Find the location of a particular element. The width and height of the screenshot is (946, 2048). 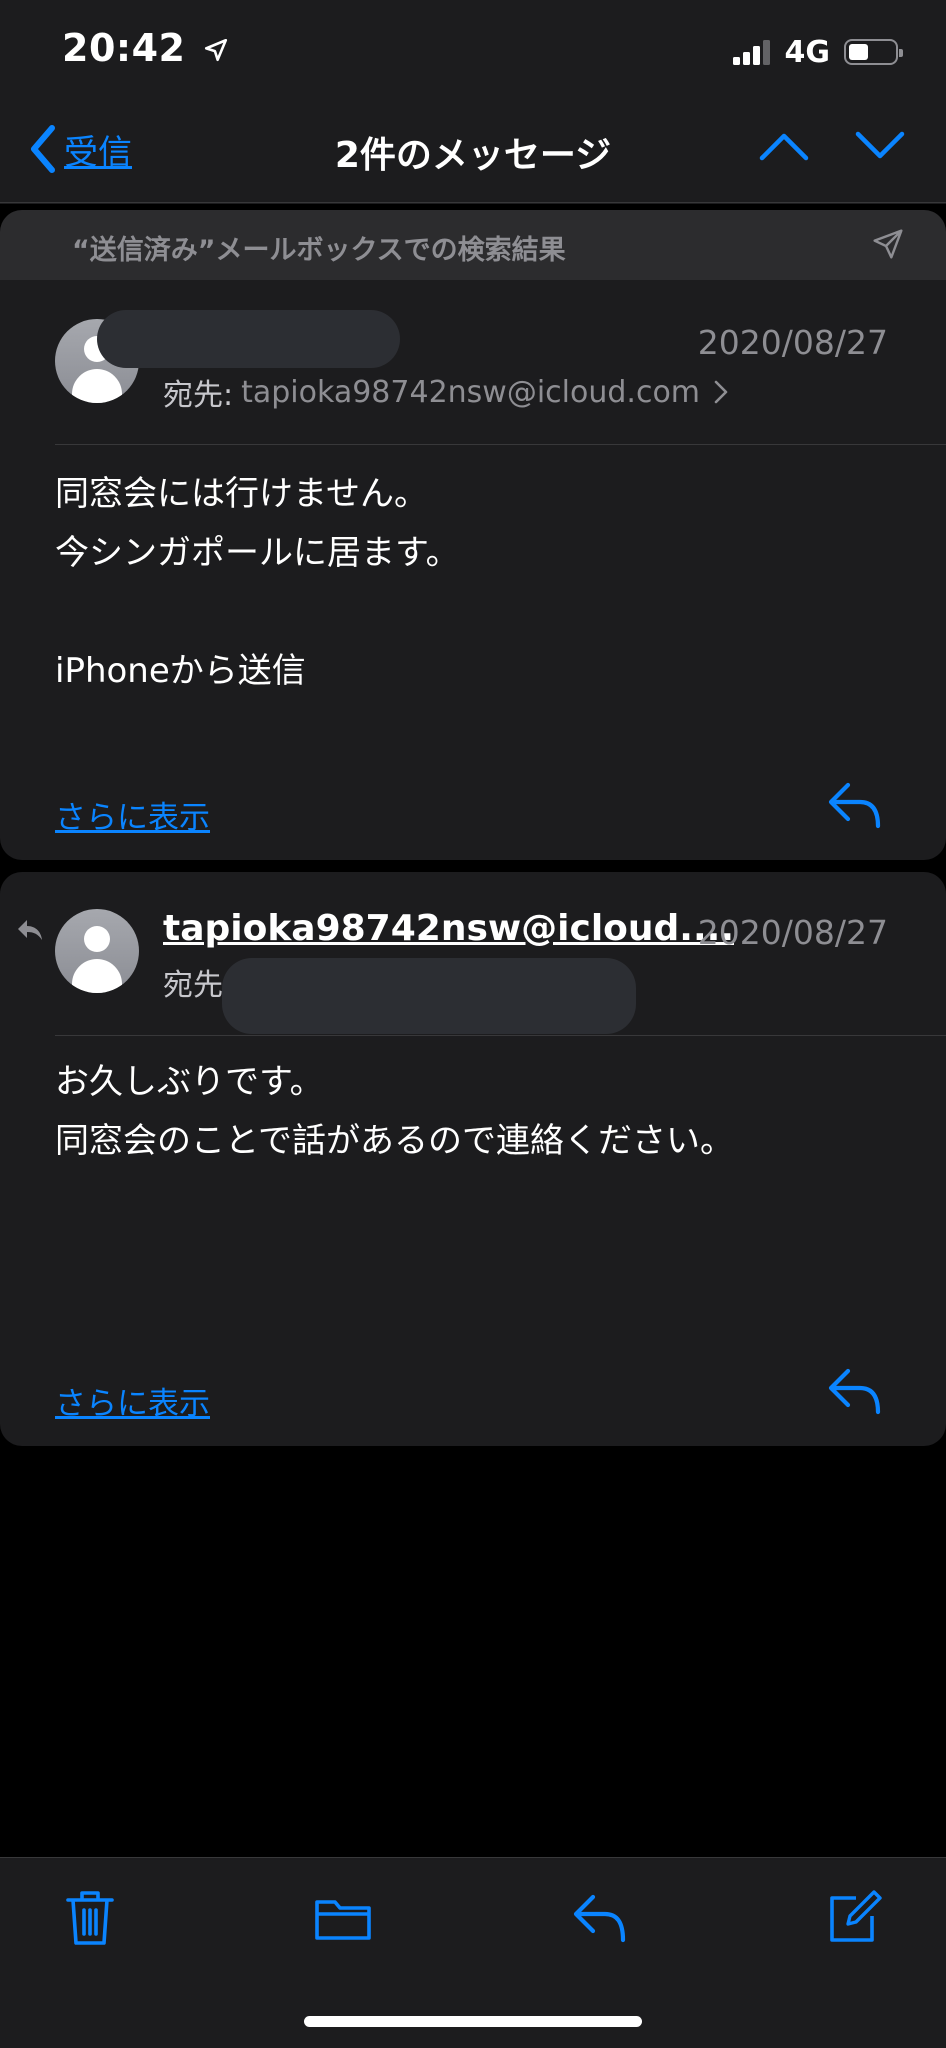

status-indicators: 4G is located at coordinates (817, 52).